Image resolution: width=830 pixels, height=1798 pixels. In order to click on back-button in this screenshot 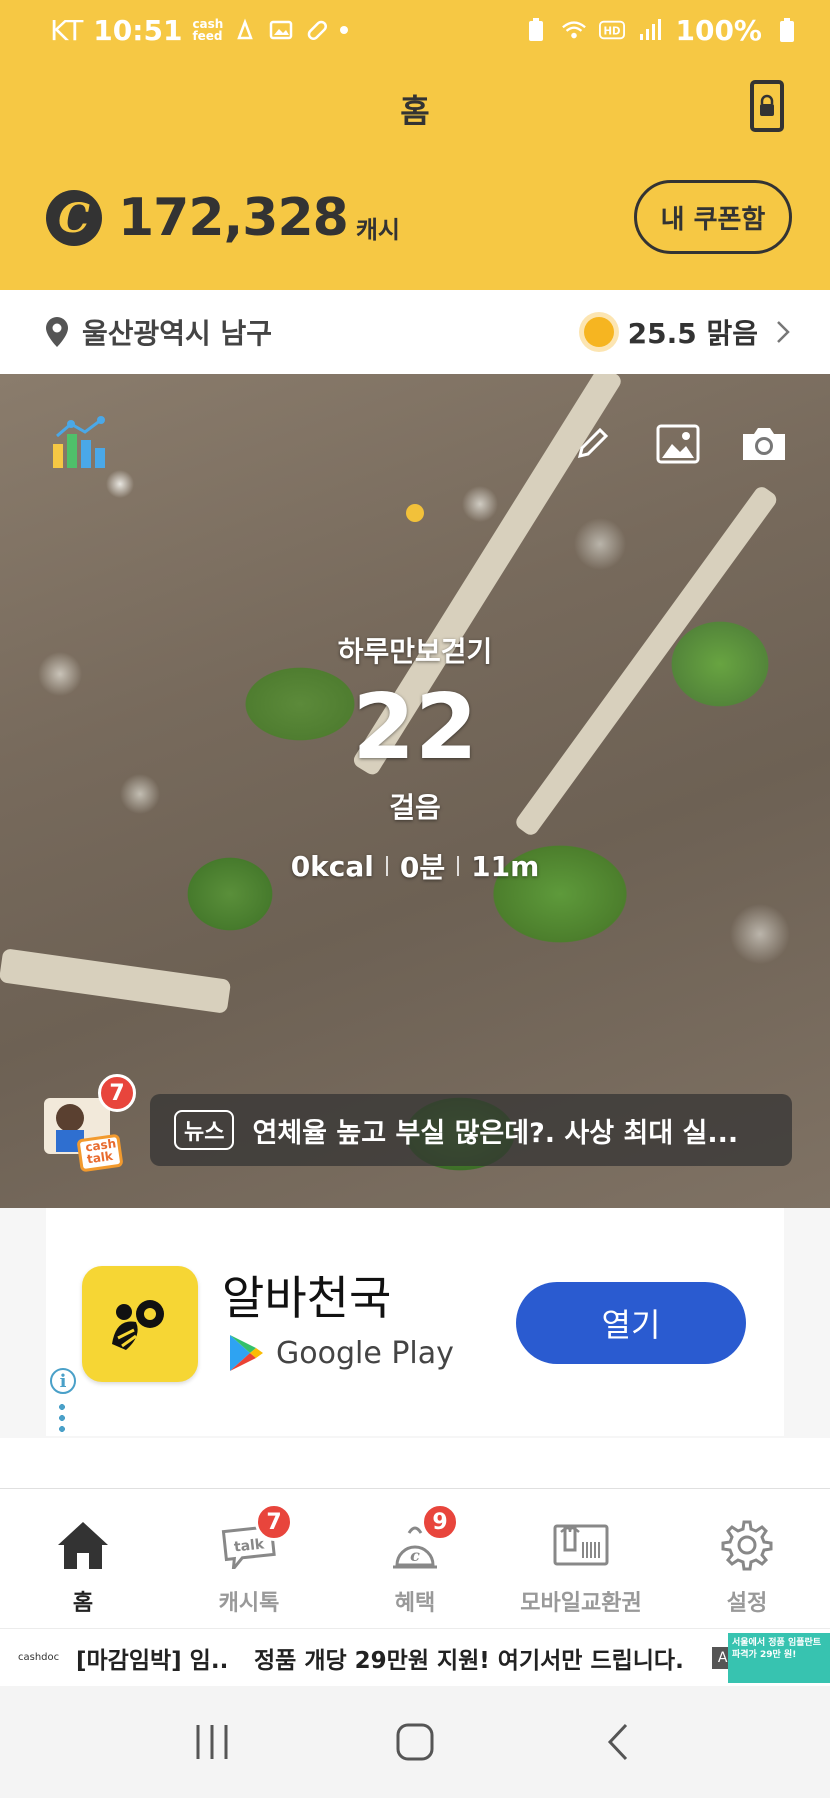, I will do `click(618, 1742)`.